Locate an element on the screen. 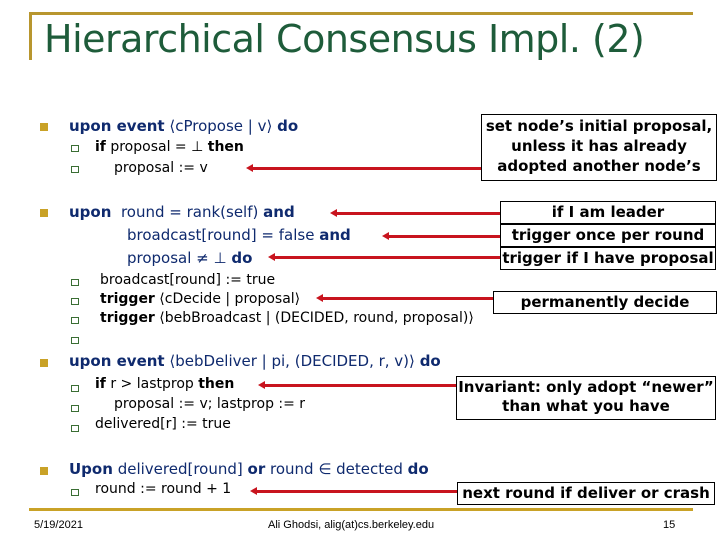 This screenshot has width=720, height=540. block2-sub2: trigger ⟨cDecide | proposal⟩ is located at coordinates (200, 299).